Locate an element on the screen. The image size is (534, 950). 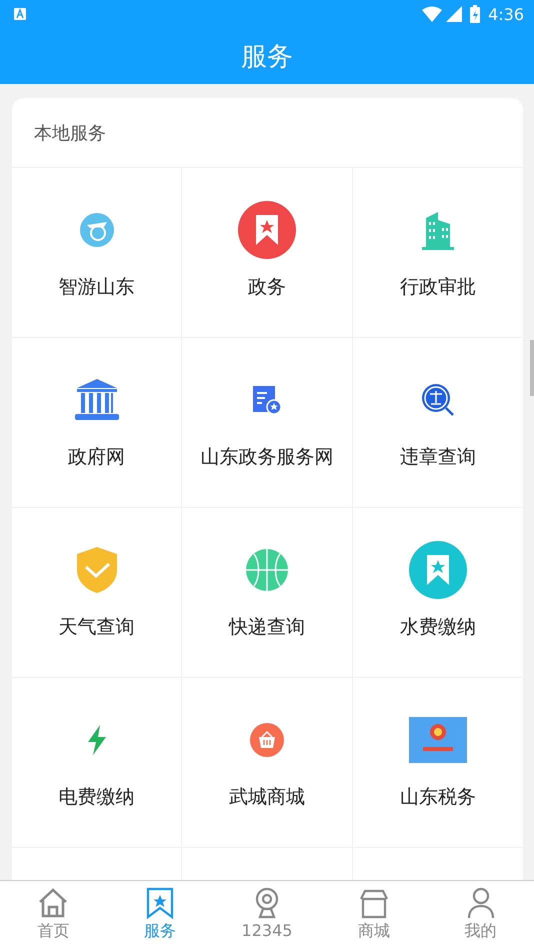
status-time: 4:36 is located at coordinates (506, 14).